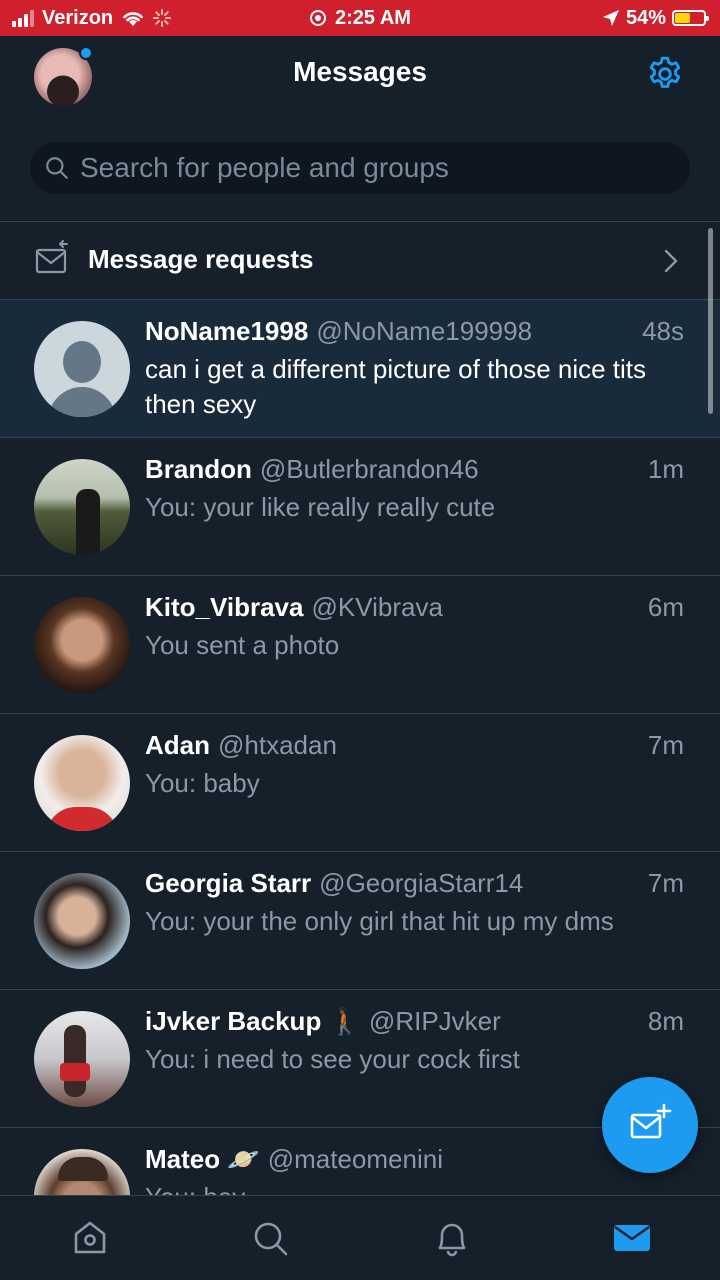 Image resolution: width=720 pixels, height=1280 pixels. I want to click on nav-messages, so click(632, 1238).